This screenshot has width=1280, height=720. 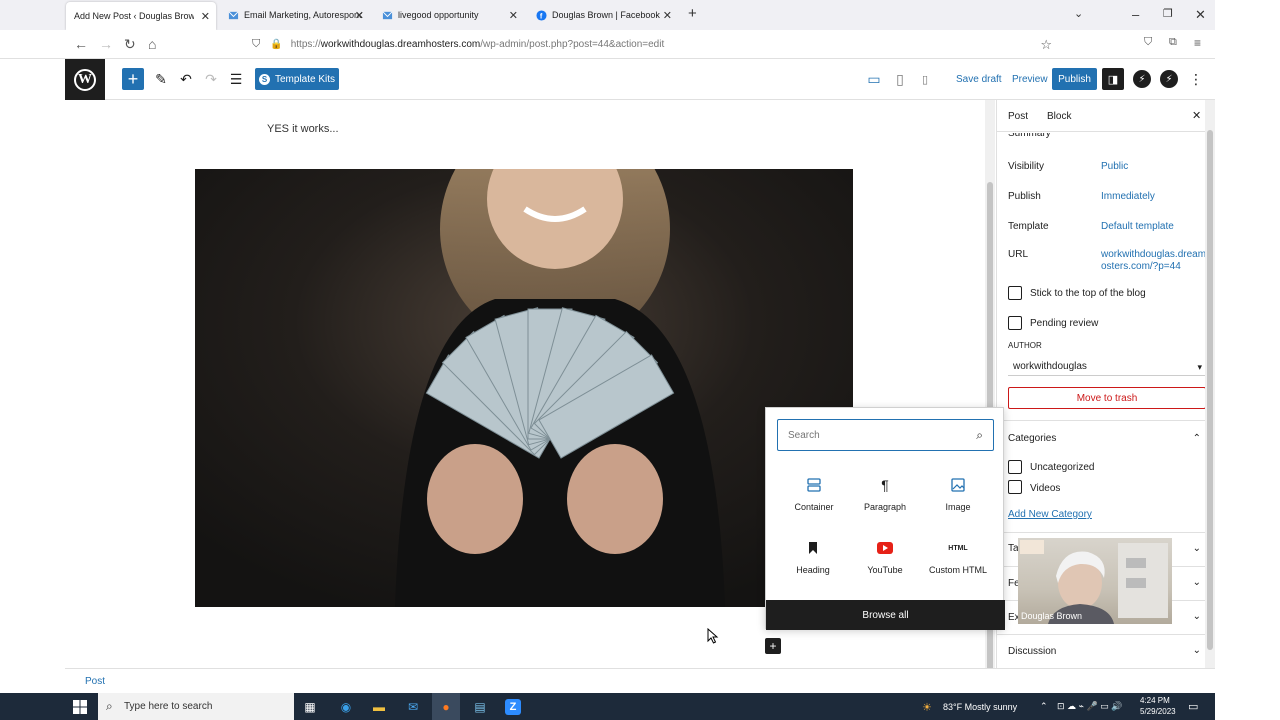 I want to click on tablet-preview-icon: ▯, so click(x=900, y=79).